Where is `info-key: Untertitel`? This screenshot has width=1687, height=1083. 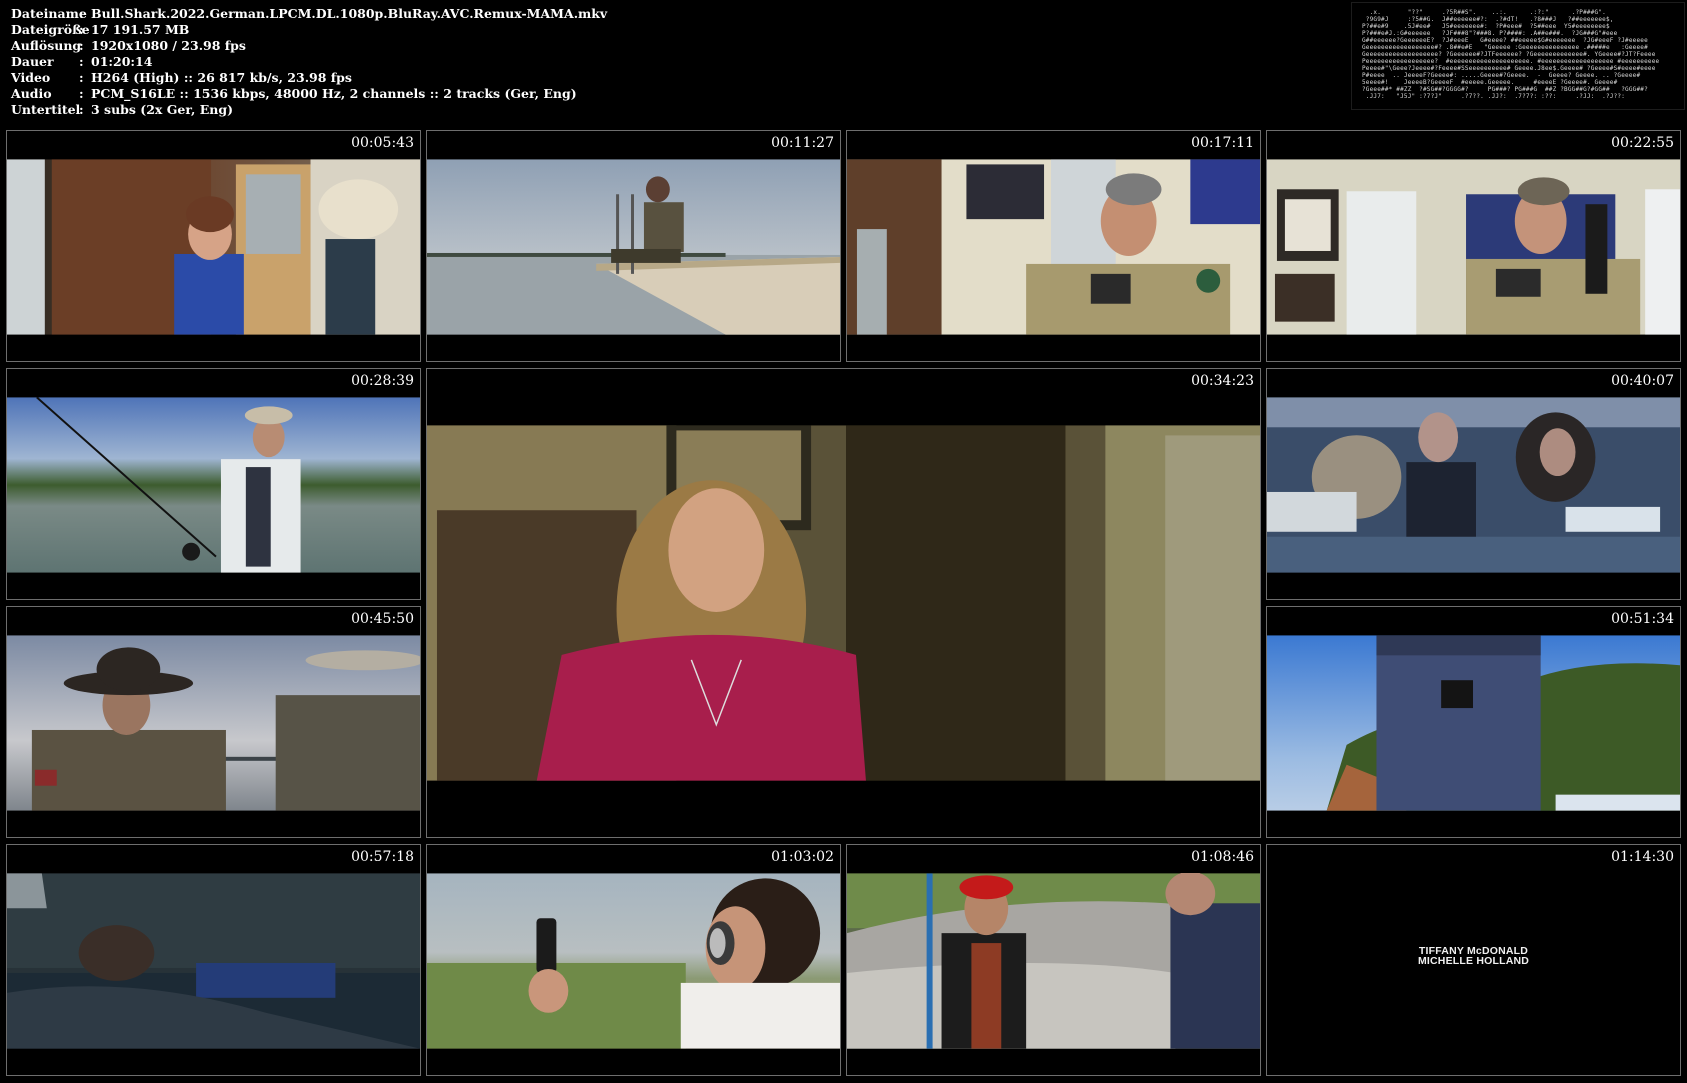
info-key: Untertitel is located at coordinates (46, 109).